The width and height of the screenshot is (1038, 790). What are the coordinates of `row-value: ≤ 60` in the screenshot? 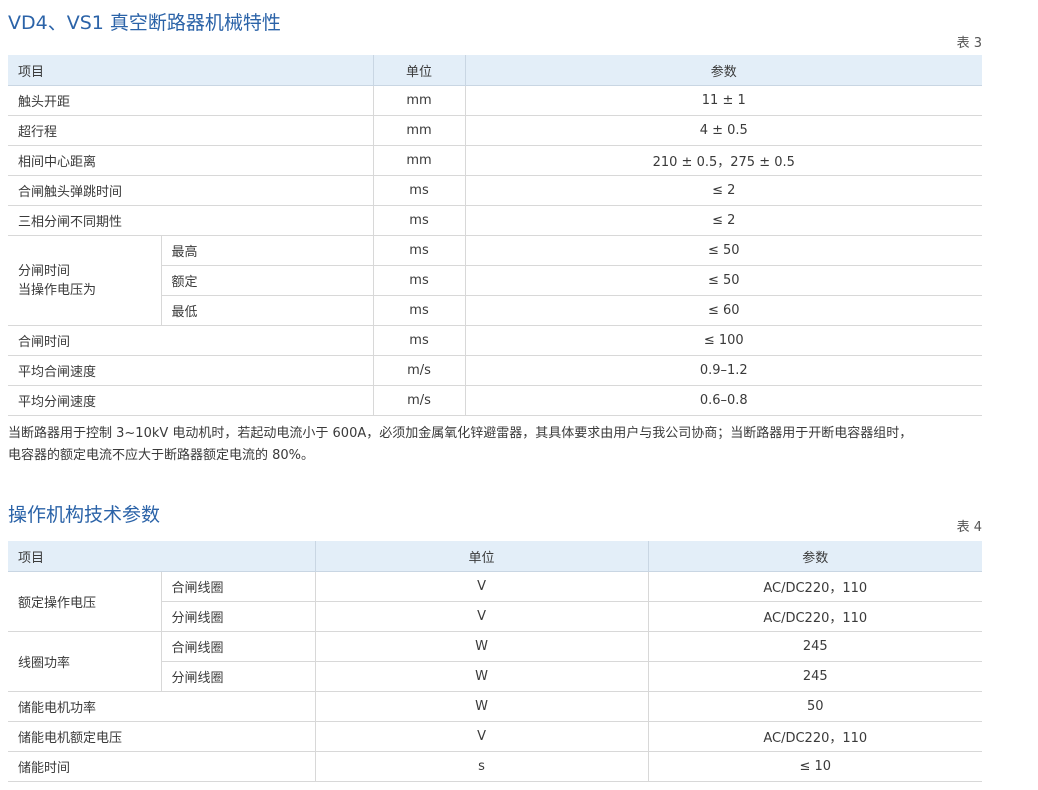 It's located at (723, 310).